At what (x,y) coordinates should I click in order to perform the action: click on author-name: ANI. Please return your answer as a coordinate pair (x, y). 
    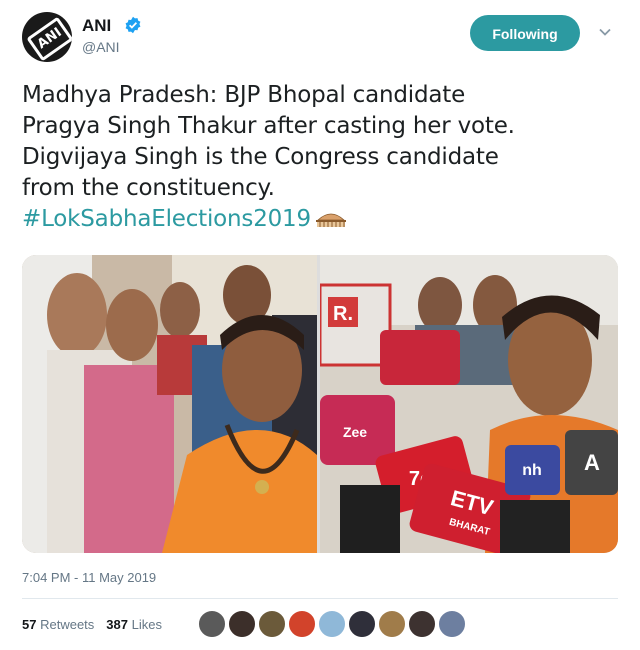
    Looking at the image, I should click on (96, 26).